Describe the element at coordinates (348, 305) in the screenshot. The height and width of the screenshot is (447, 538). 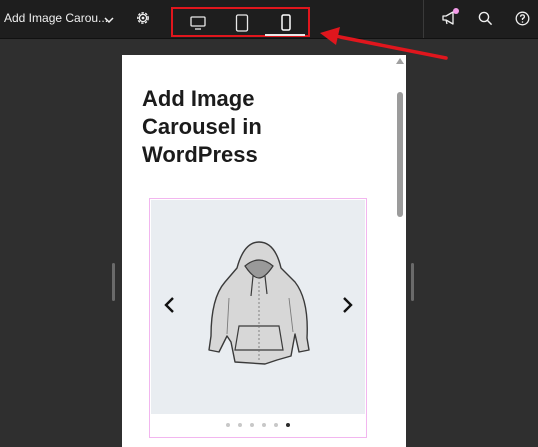
I see `chevron-right-icon` at that location.